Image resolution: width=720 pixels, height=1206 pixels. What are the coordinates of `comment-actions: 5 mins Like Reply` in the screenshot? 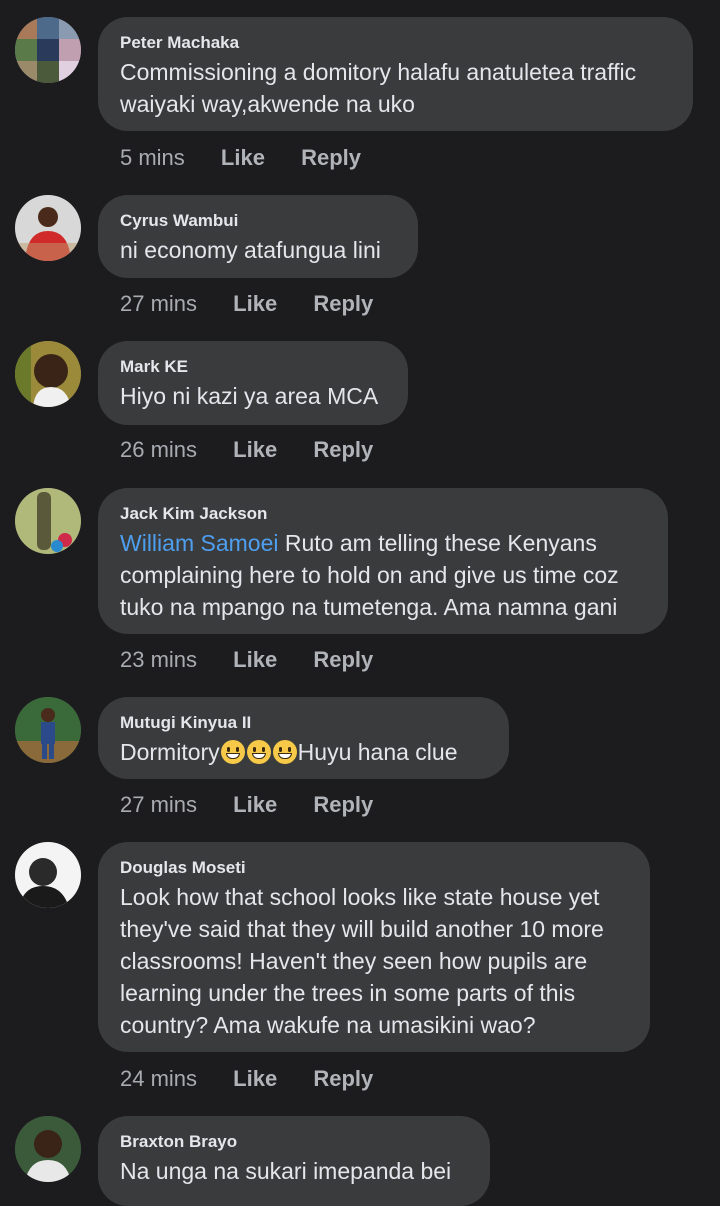 It's located at (255, 158).